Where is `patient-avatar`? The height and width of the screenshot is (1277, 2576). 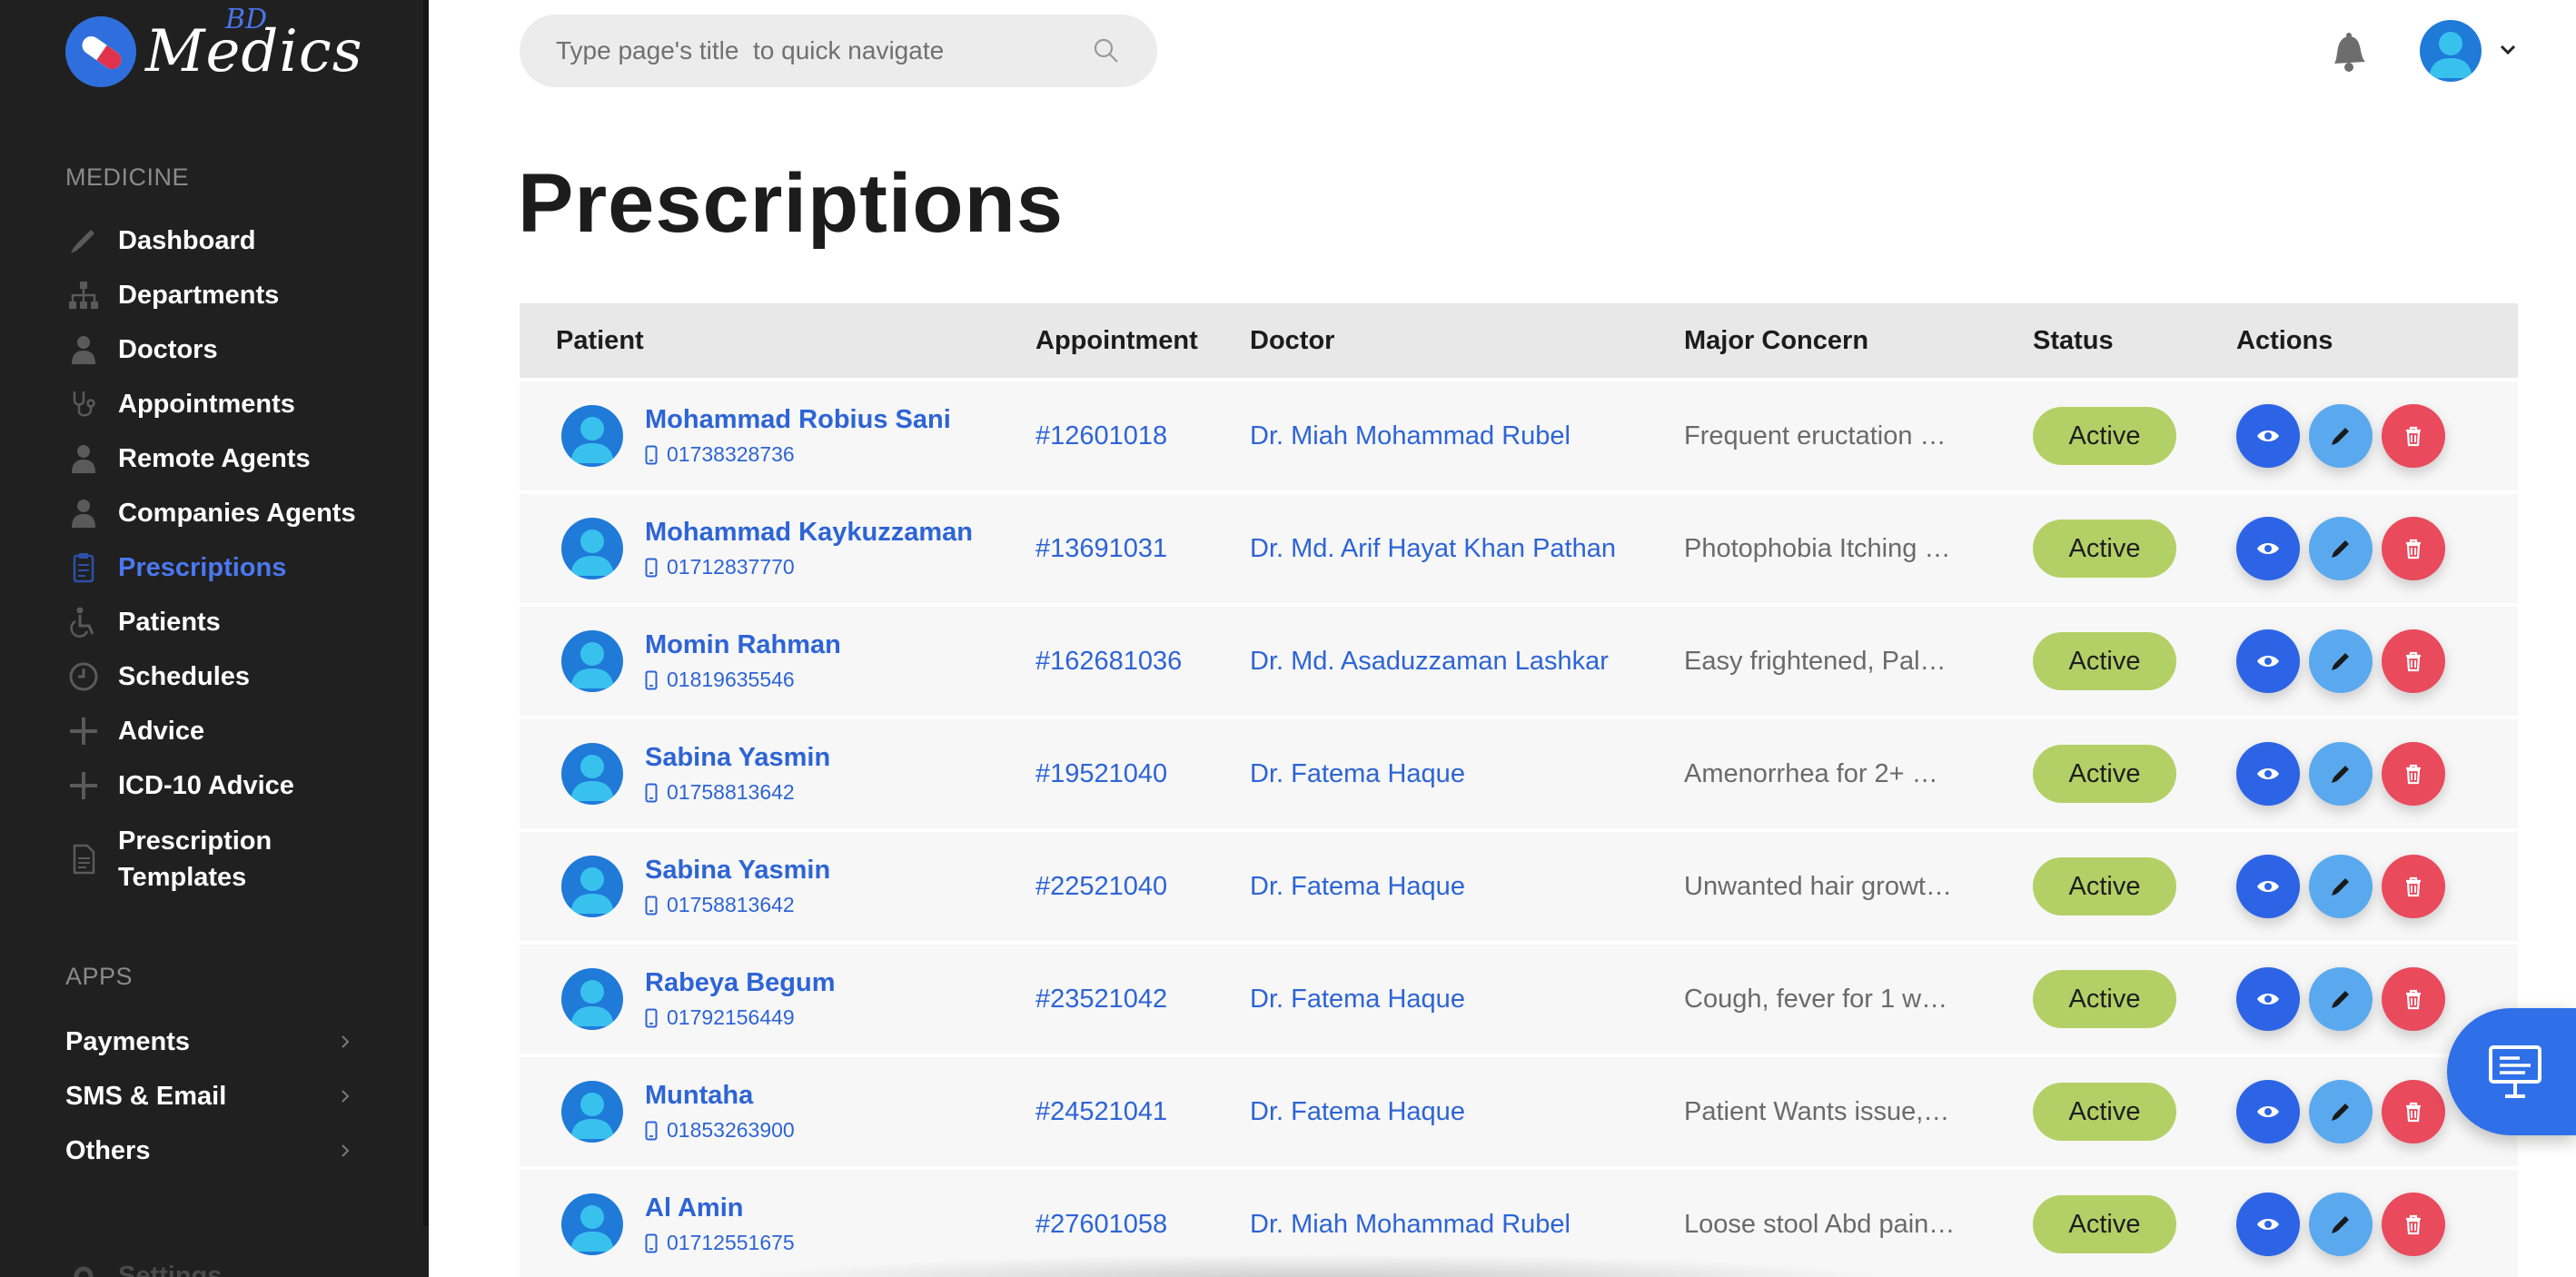
patient-avatar is located at coordinates (592, 436).